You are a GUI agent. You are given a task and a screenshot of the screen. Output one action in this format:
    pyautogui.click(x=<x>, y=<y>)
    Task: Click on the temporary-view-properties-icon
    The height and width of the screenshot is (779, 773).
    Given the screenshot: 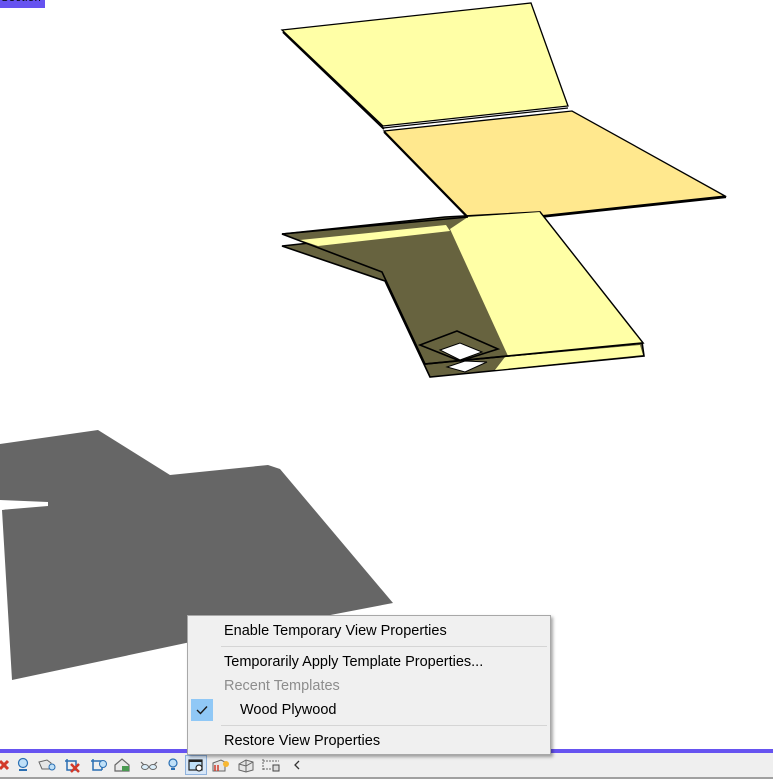 What is the action you would take?
    pyautogui.click(x=196, y=765)
    